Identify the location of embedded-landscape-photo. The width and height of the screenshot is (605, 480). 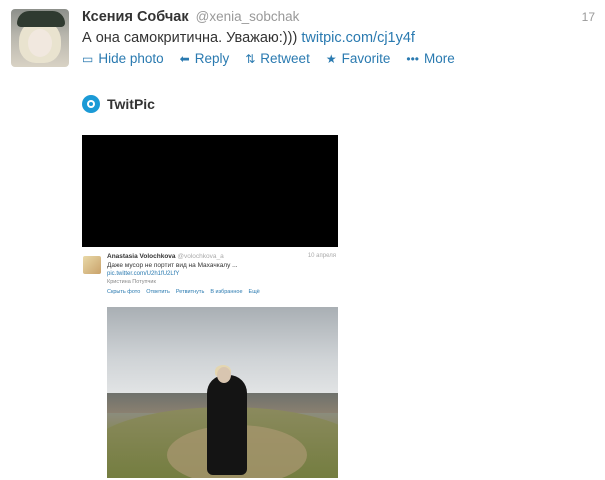
(222, 392).